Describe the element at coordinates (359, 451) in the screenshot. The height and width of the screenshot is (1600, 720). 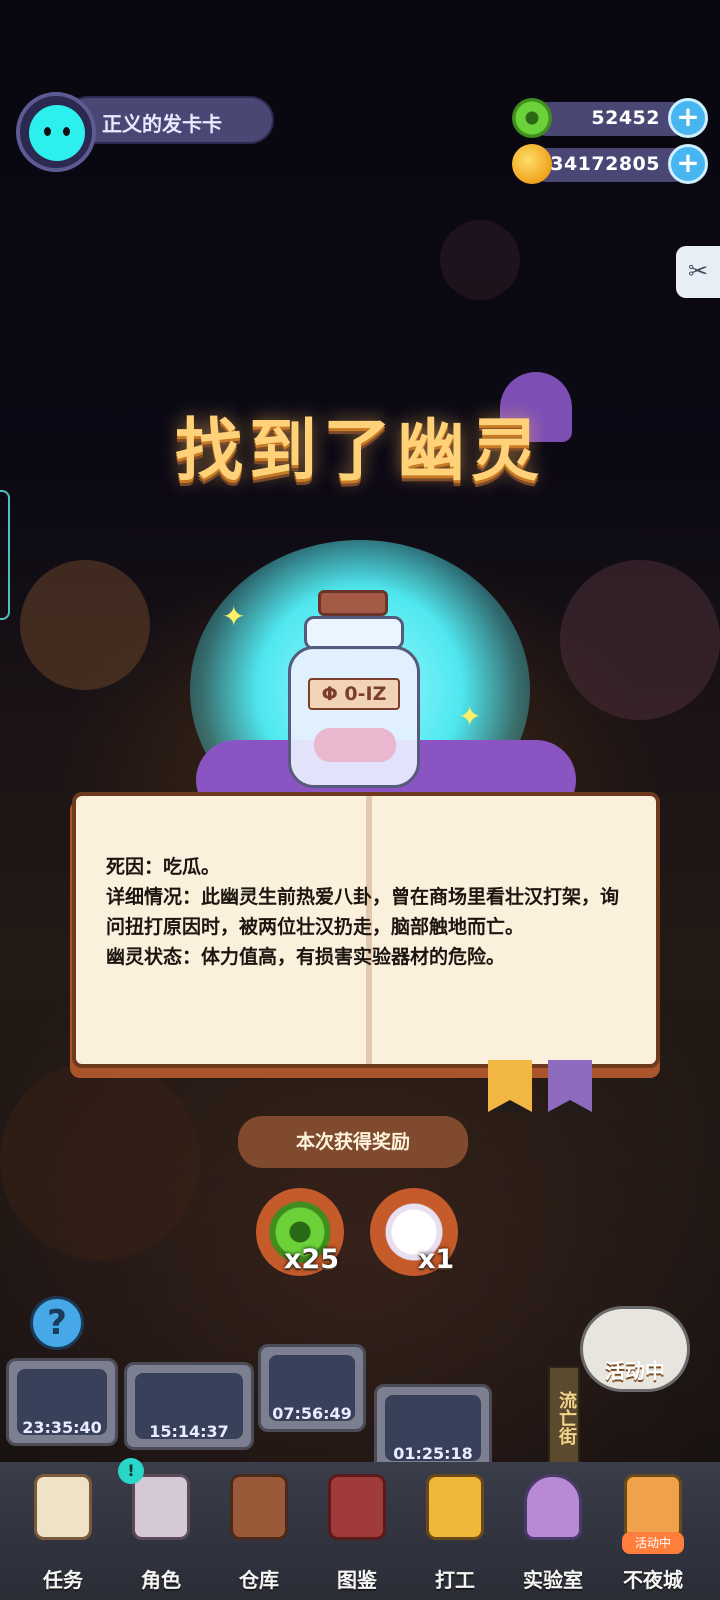
I see `popup-title: 找到了幽灵` at that location.